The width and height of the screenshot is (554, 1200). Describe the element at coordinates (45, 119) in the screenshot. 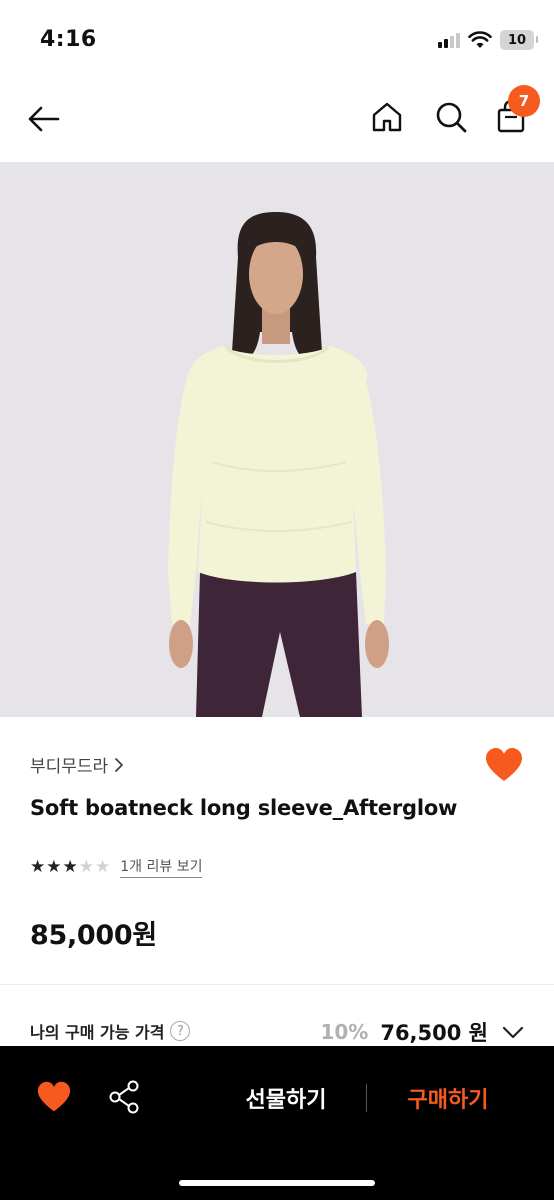

I see `back-arrow-icon` at that location.